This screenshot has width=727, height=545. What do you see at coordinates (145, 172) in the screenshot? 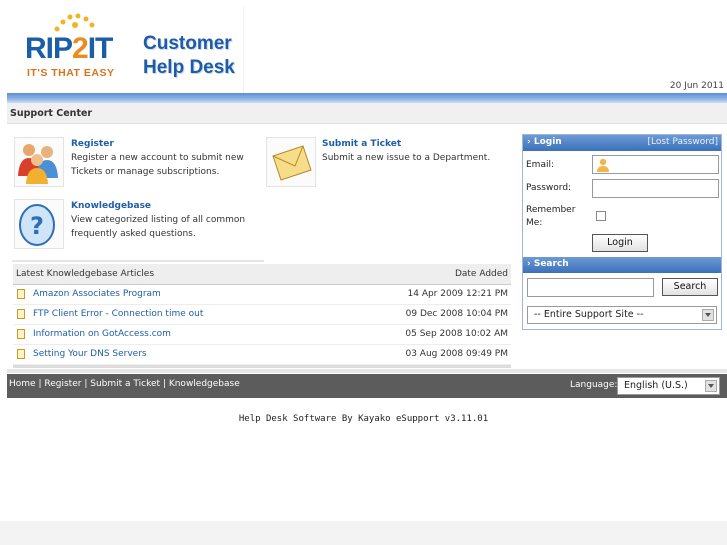
I see `register-description-line2: Tickets or manage subscriptions.` at bounding box center [145, 172].